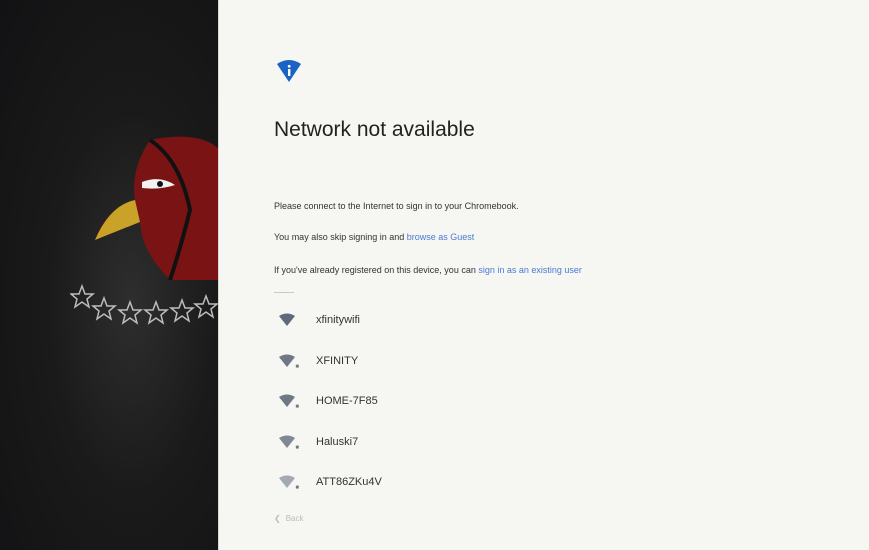 This screenshot has width=869, height=550. I want to click on network-item-home-7f85: ■ HOME-7F85, so click(484, 401).